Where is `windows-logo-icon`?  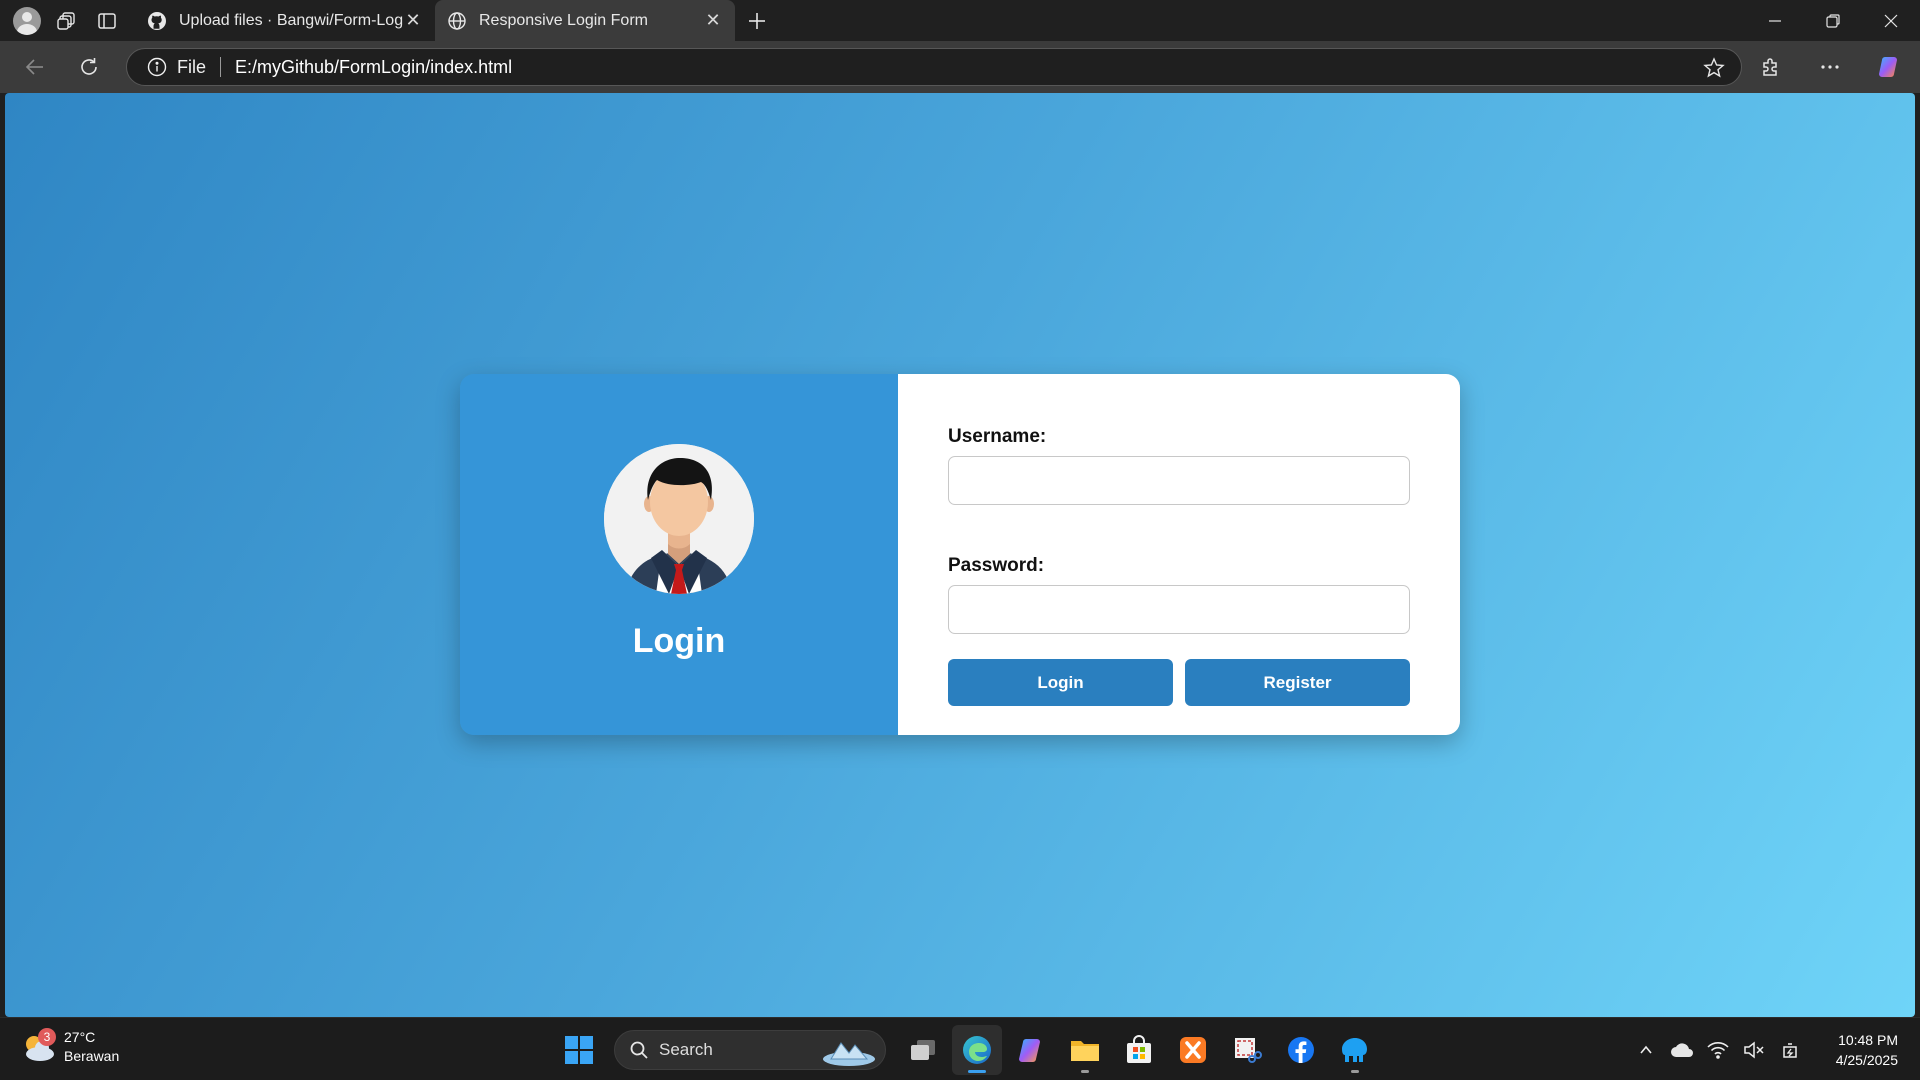 windows-logo-icon is located at coordinates (579, 1049).